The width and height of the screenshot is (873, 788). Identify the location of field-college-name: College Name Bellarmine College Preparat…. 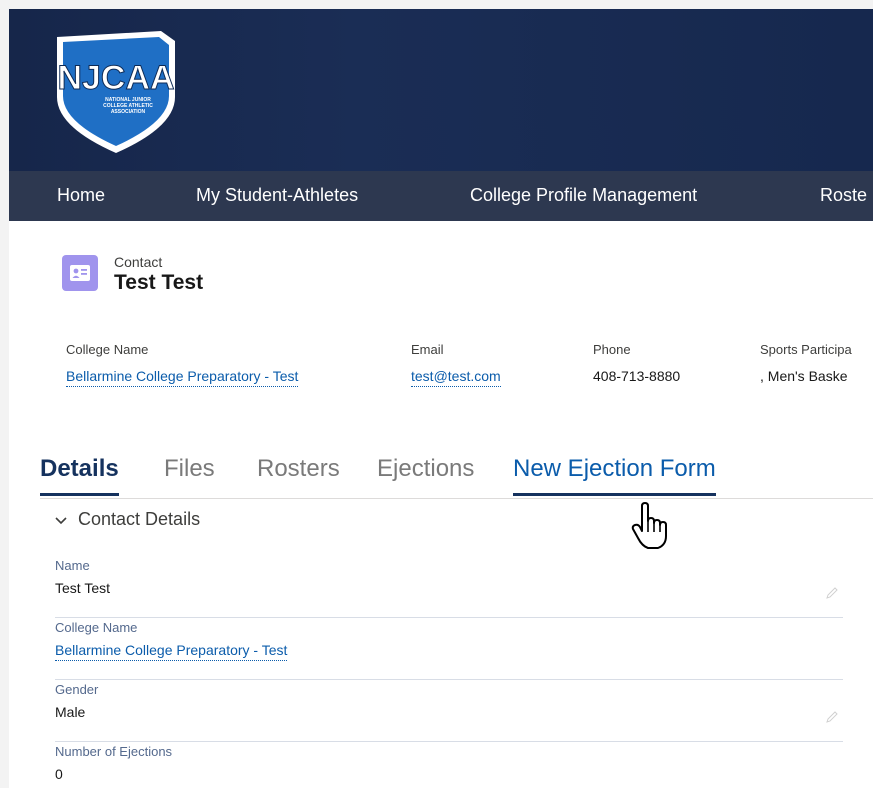
(449, 649).